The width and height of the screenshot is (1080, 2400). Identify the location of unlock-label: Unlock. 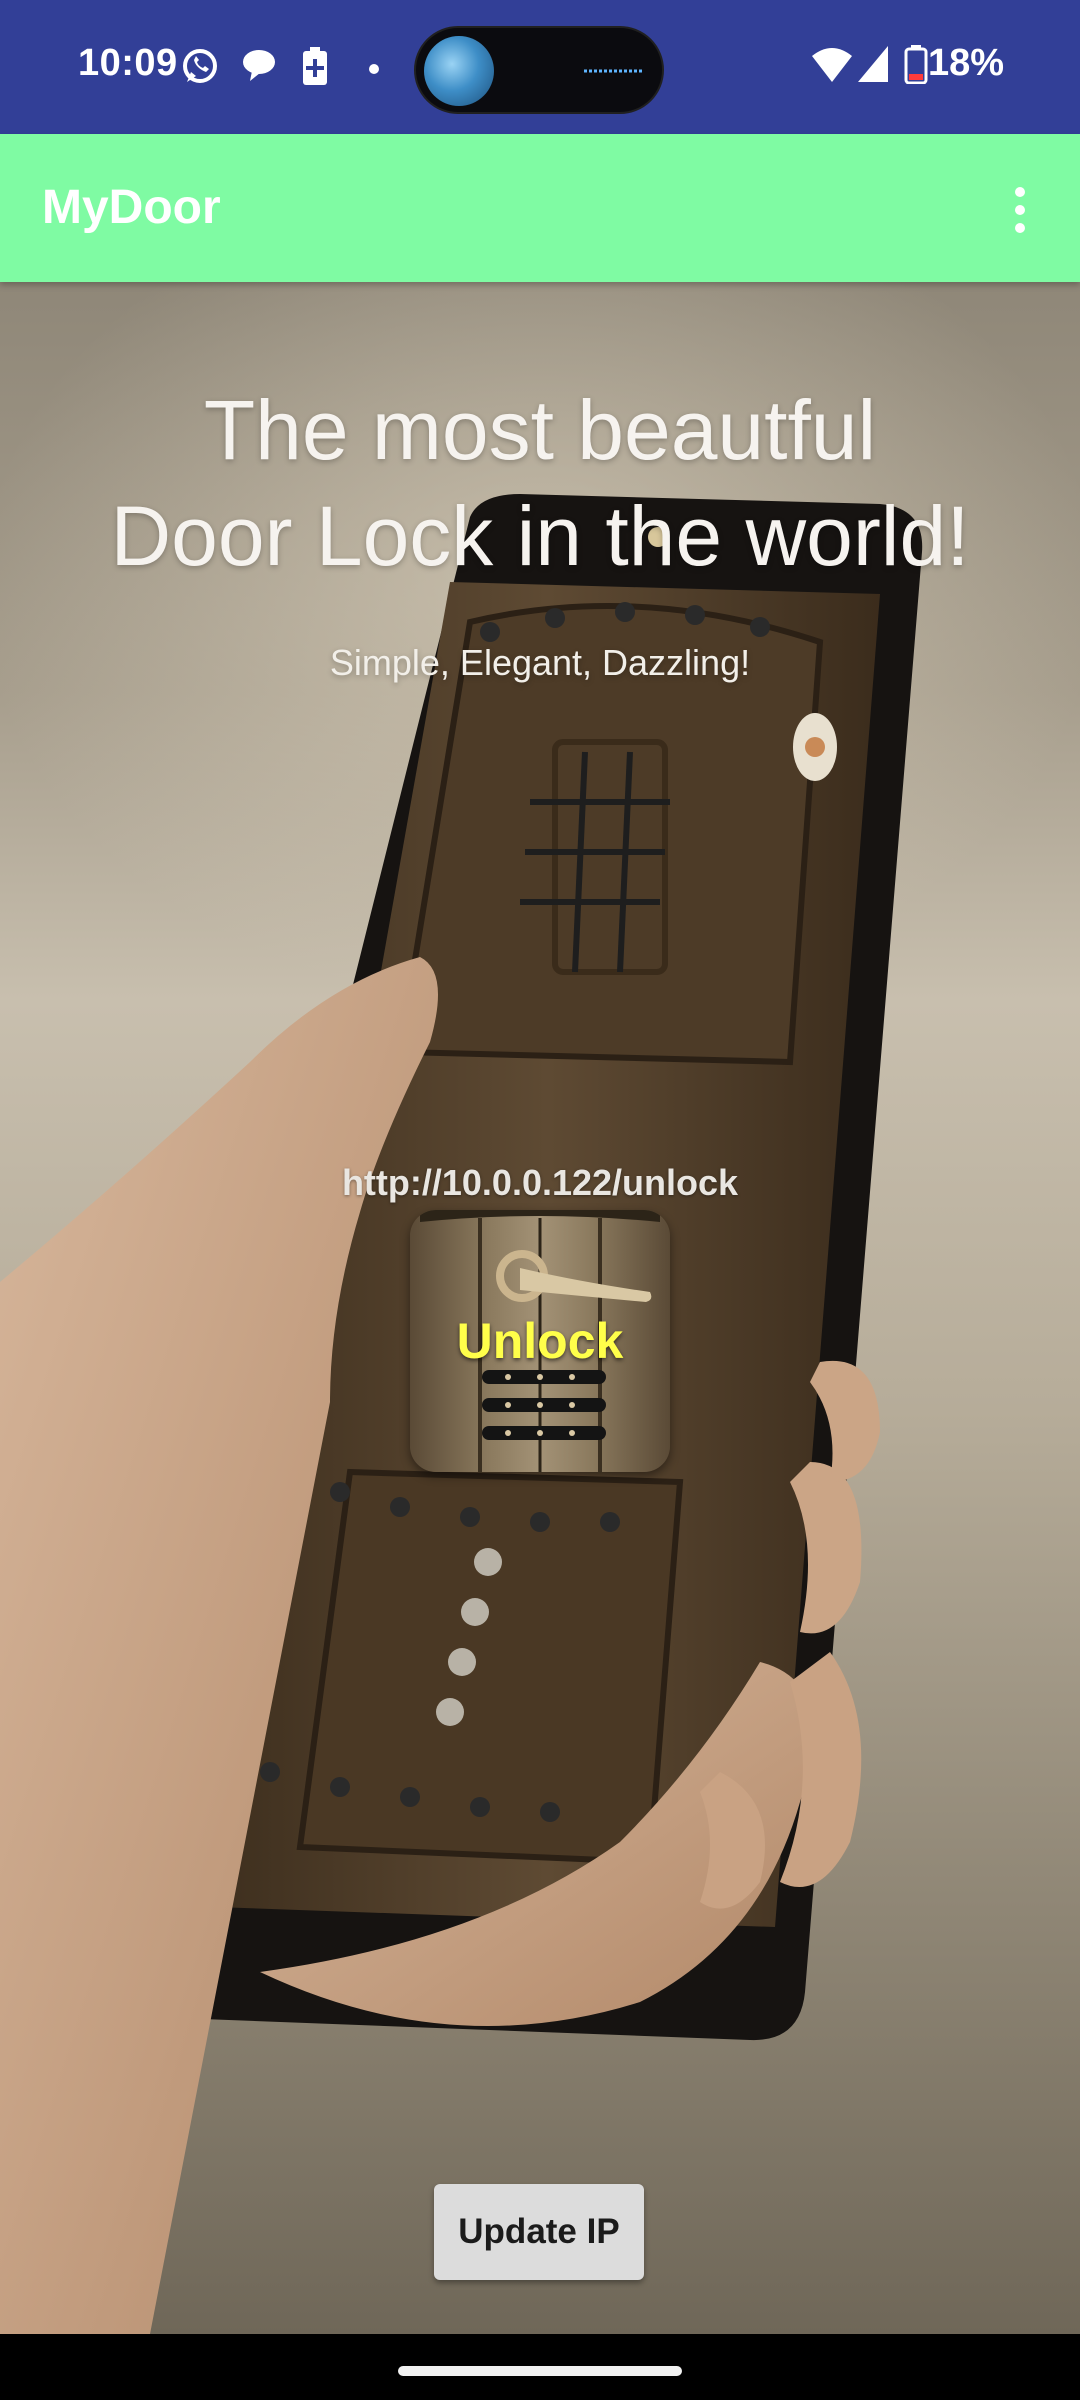
(540, 1341).